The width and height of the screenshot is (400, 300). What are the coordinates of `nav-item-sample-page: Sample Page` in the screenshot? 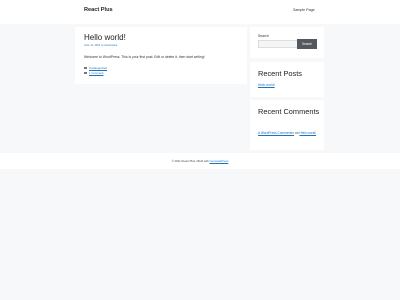 It's located at (304, 10).